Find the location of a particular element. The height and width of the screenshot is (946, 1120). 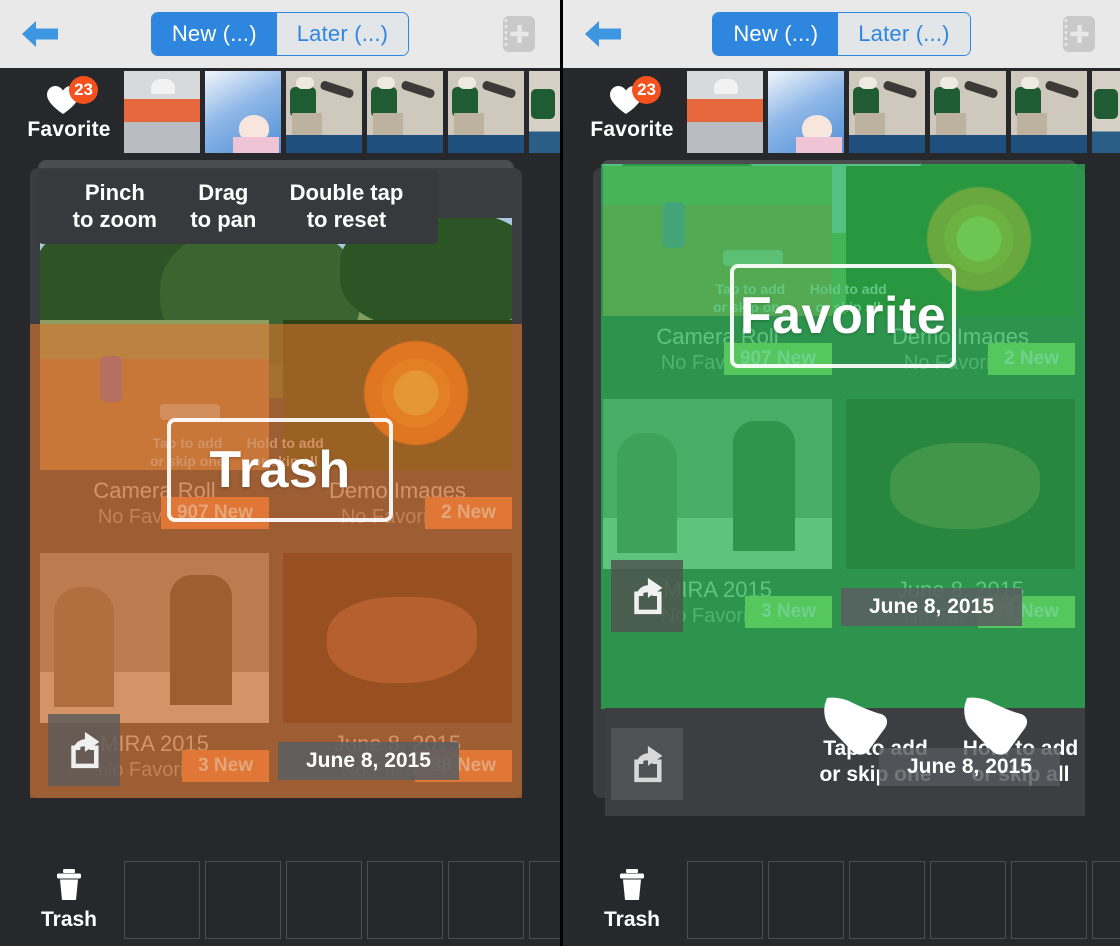

album-new-badge: 2 New is located at coordinates (1031, 359).